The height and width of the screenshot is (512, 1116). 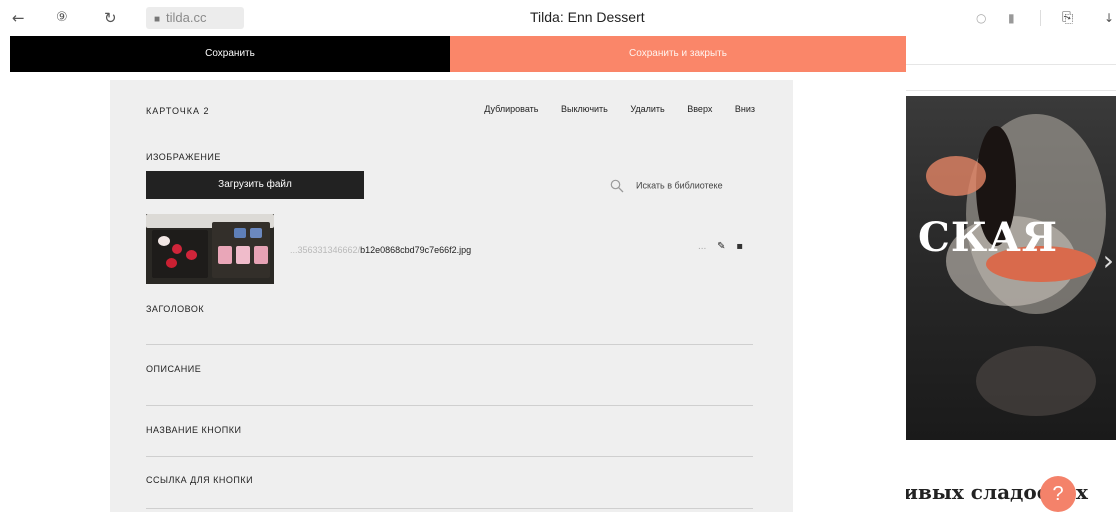 What do you see at coordinates (62, 18) in the screenshot?
I see `yandex-icon: ⑨` at bounding box center [62, 18].